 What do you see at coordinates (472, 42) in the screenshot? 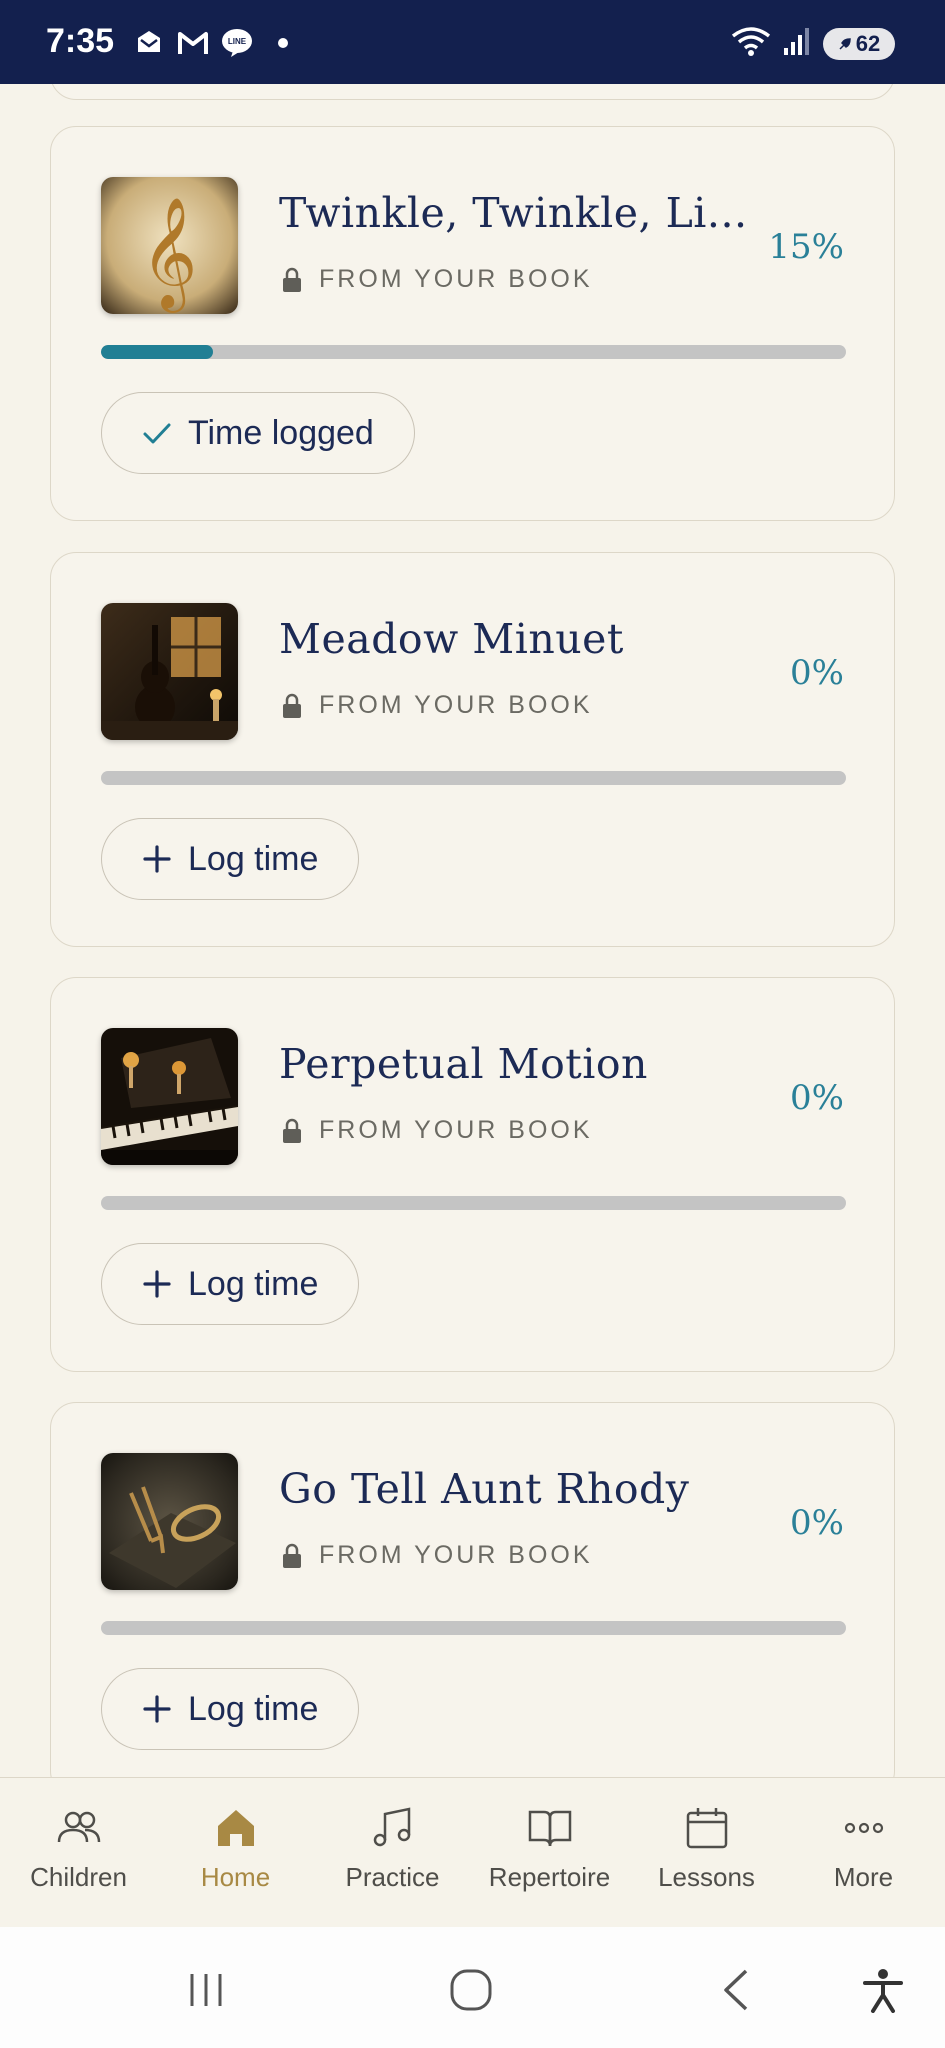
I see `status-bar: 7:35 LINE 62` at bounding box center [472, 42].